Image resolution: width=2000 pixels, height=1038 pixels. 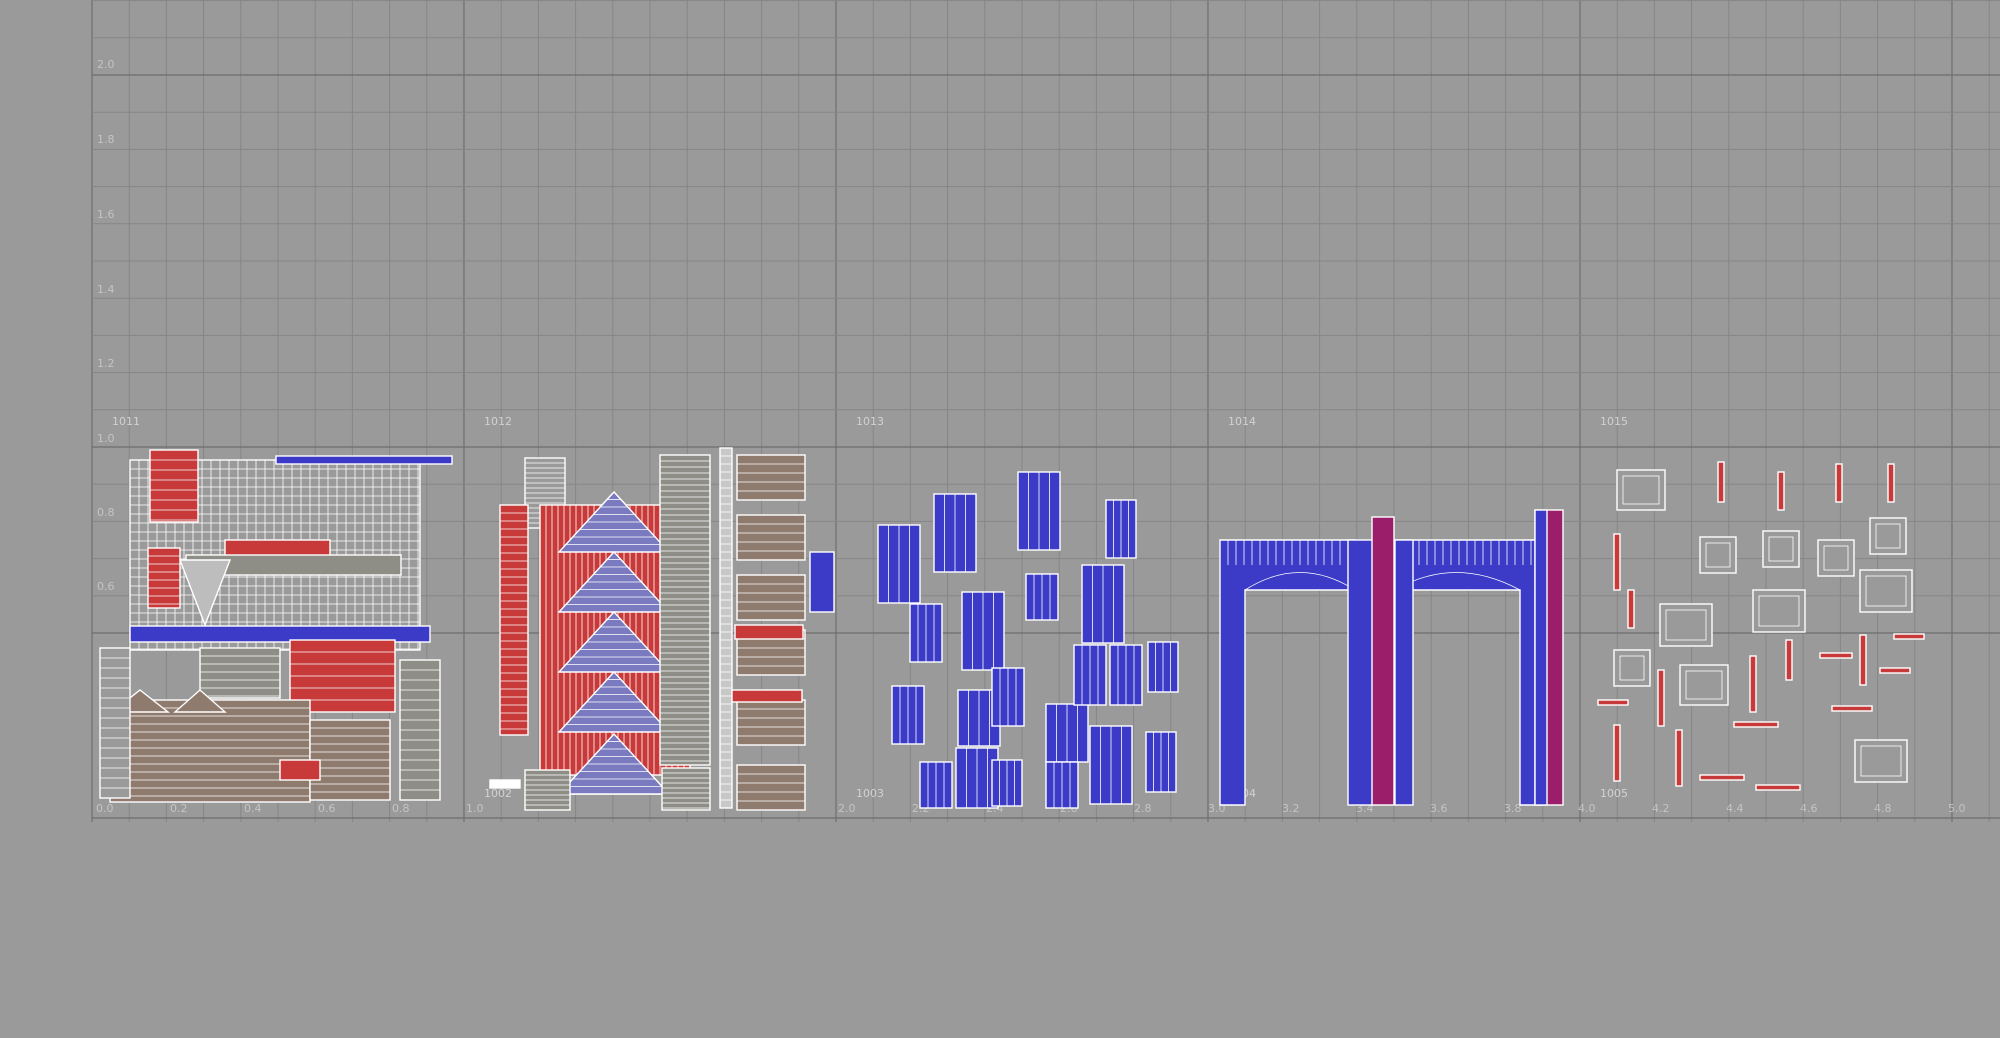 I want to click on u-axis-label: 3.2, so click(x=1291, y=808).